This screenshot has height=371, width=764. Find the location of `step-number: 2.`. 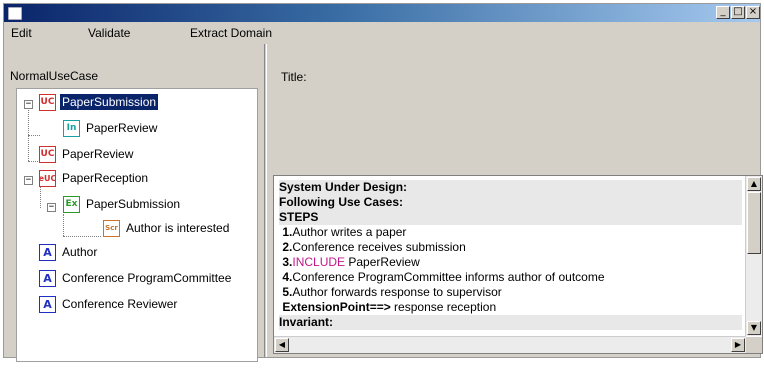

step-number: 2. is located at coordinates (287, 247).